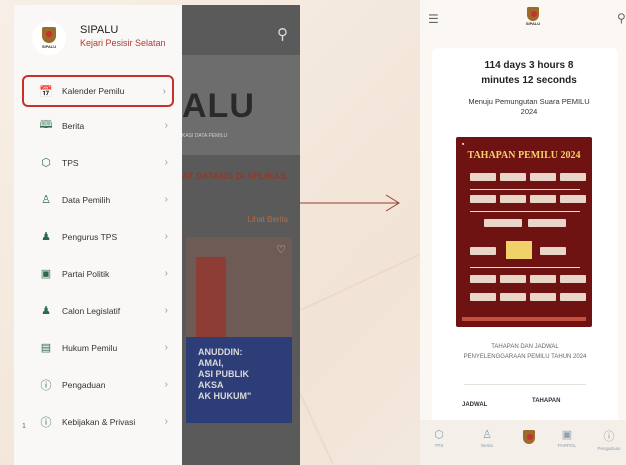 This screenshot has width=626, height=465. Describe the element at coordinates (433, 19) in the screenshot. I see `hamburger-menu-icon: ☰` at that location.